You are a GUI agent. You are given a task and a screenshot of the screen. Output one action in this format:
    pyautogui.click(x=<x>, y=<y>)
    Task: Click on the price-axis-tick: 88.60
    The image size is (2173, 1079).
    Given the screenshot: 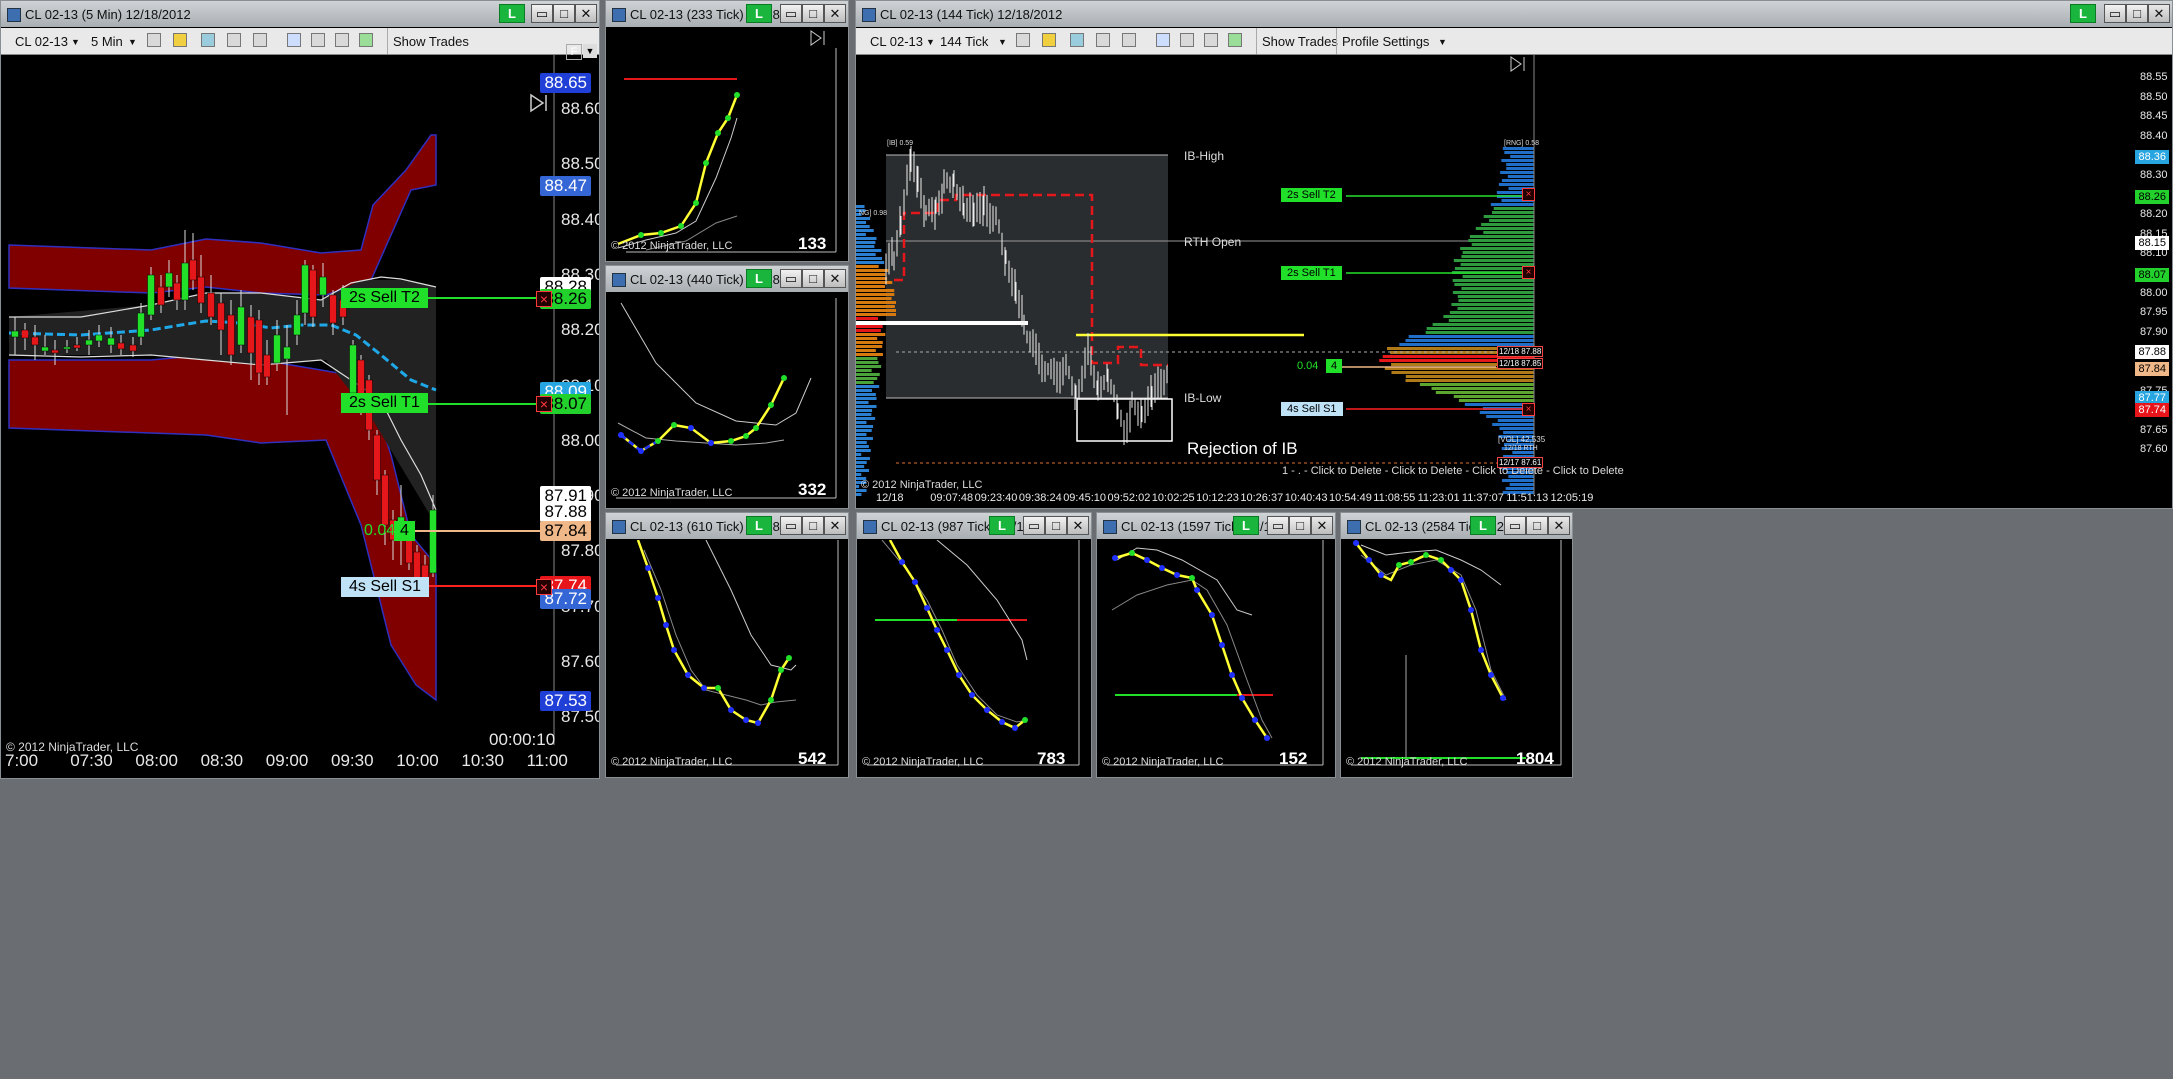 What is the action you would take?
    pyautogui.click(x=580, y=108)
    